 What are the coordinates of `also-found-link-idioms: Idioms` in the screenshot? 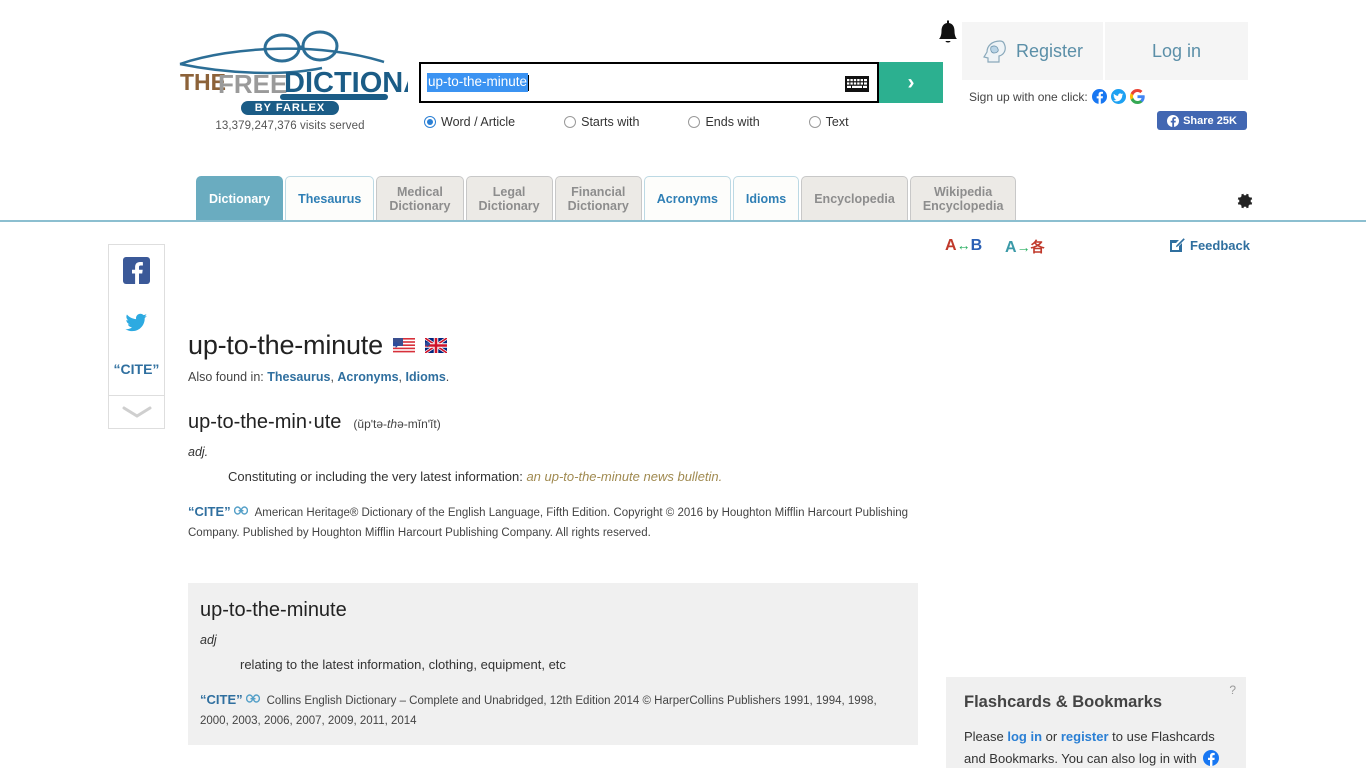 It's located at (425, 377).